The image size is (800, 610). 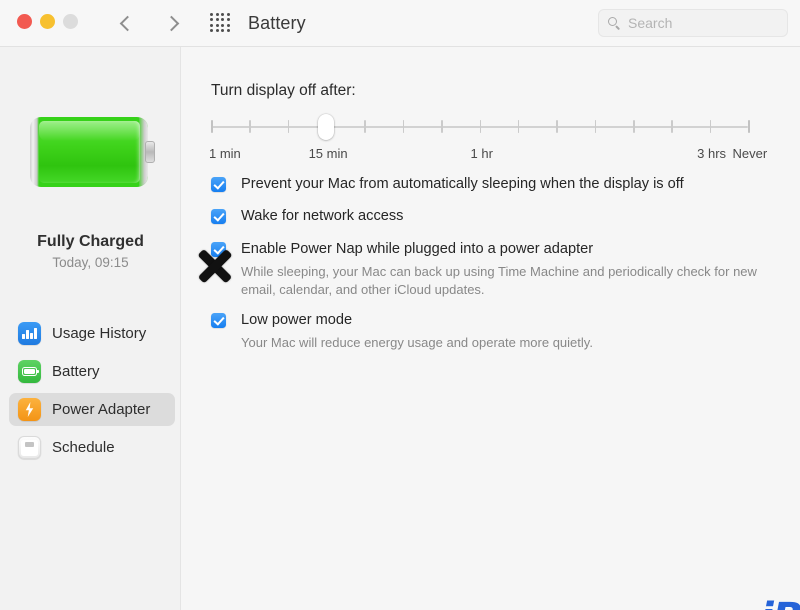 I want to click on back-button, so click(x=127, y=23).